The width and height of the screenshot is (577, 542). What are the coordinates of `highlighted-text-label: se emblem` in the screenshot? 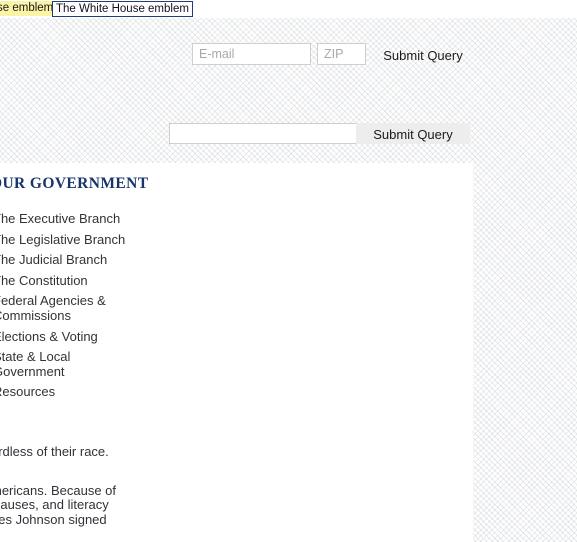 It's located at (28, 8).